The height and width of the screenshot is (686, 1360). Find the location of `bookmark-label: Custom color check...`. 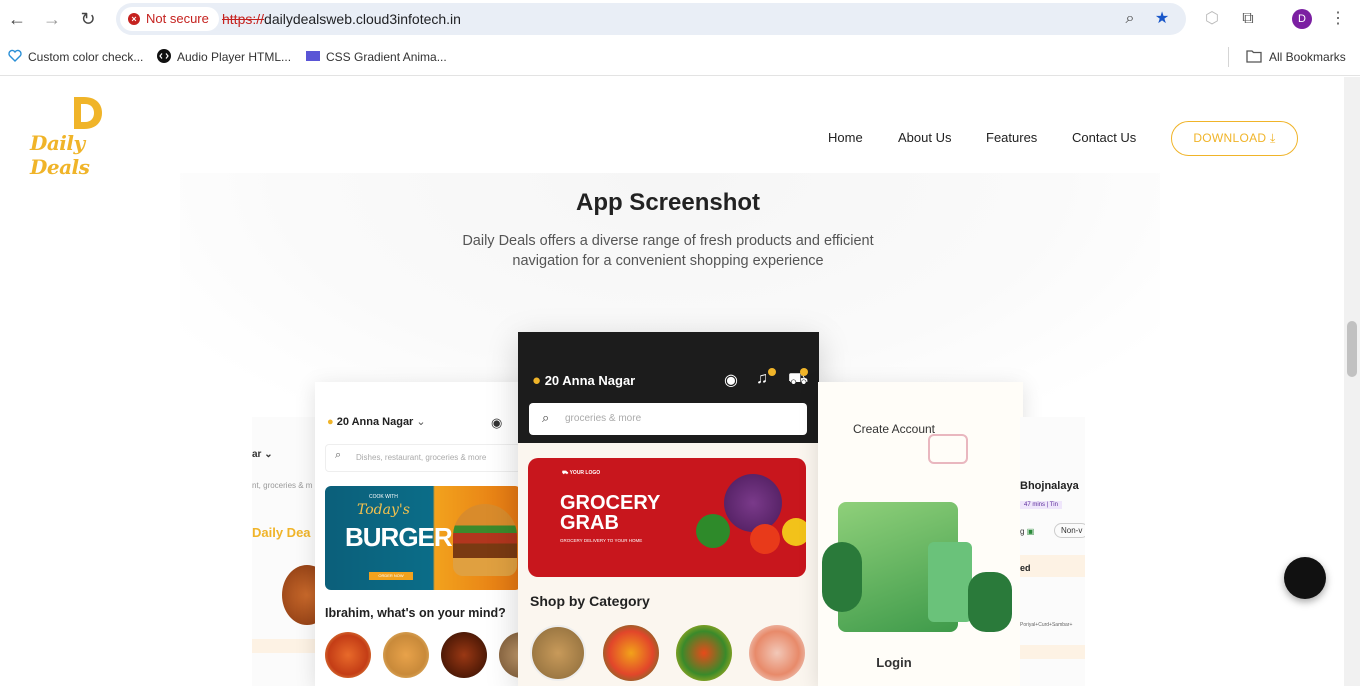

bookmark-label: Custom color check... is located at coordinates (86, 57).